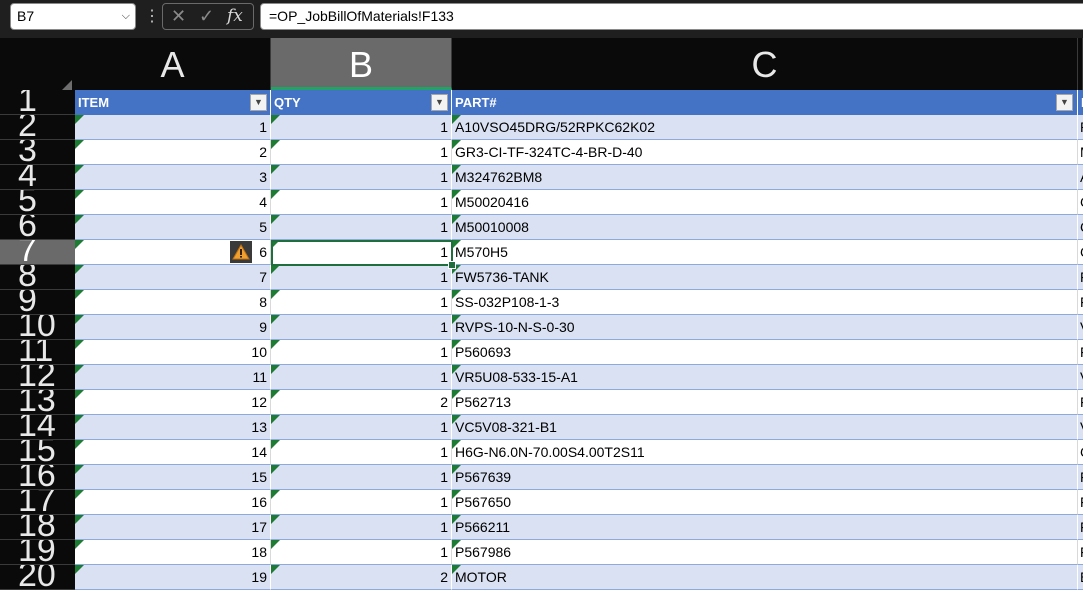 This screenshot has height=590, width=1083. Describe the element at coordinates (765, 377) in the screenshot. I see `cell-part: VR5U08-533-15-A1` at that location.